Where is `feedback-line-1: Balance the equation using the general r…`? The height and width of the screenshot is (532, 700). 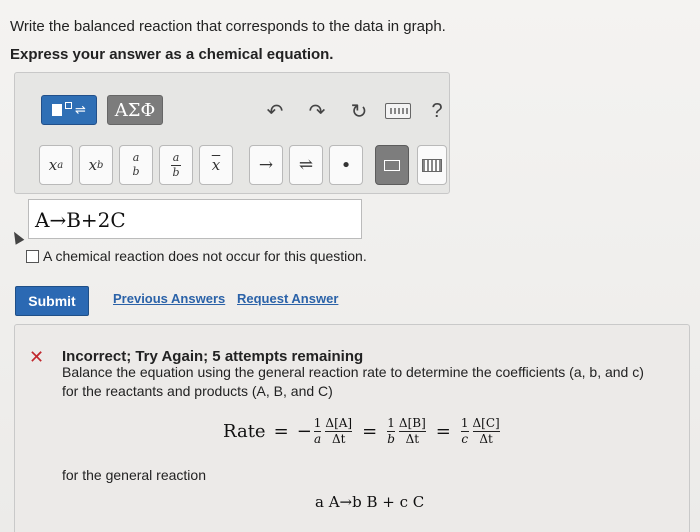
feedback-line-1: Balance the equation using the general r… is located at coordinates (353, 372).